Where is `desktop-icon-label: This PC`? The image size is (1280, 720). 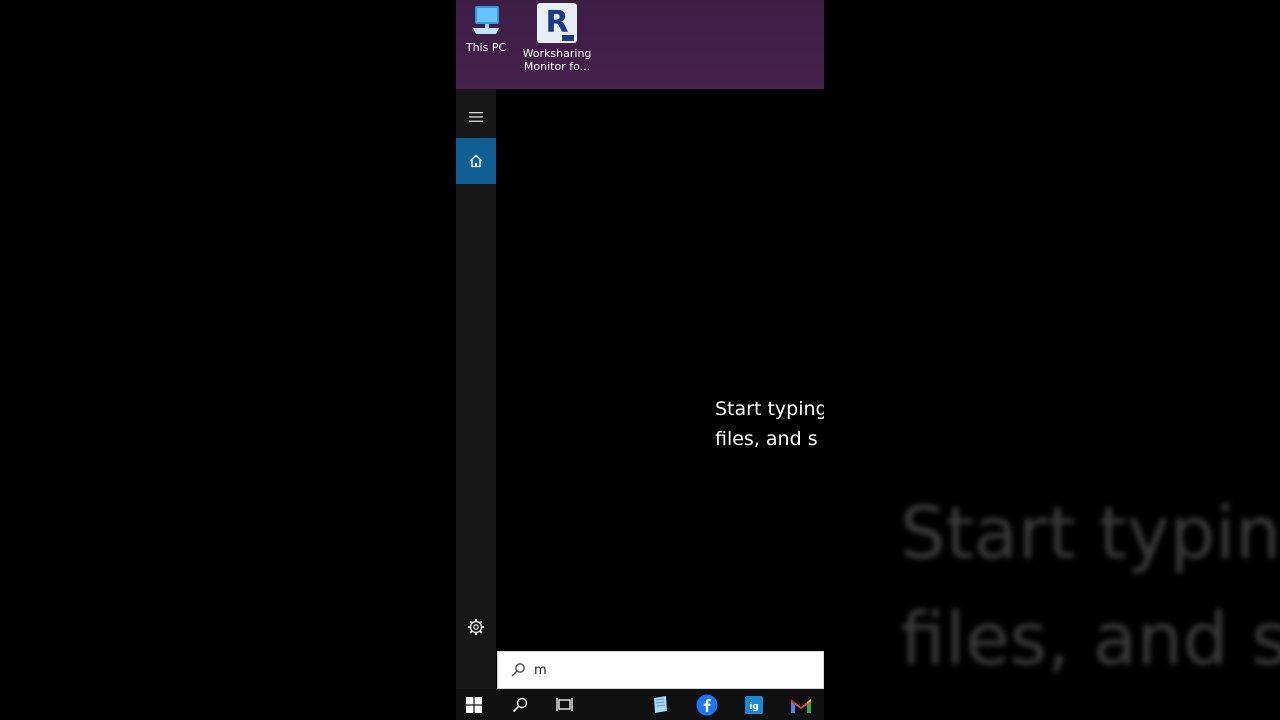 desktop-icon-label: This PC is located at coordinates (486, 47).